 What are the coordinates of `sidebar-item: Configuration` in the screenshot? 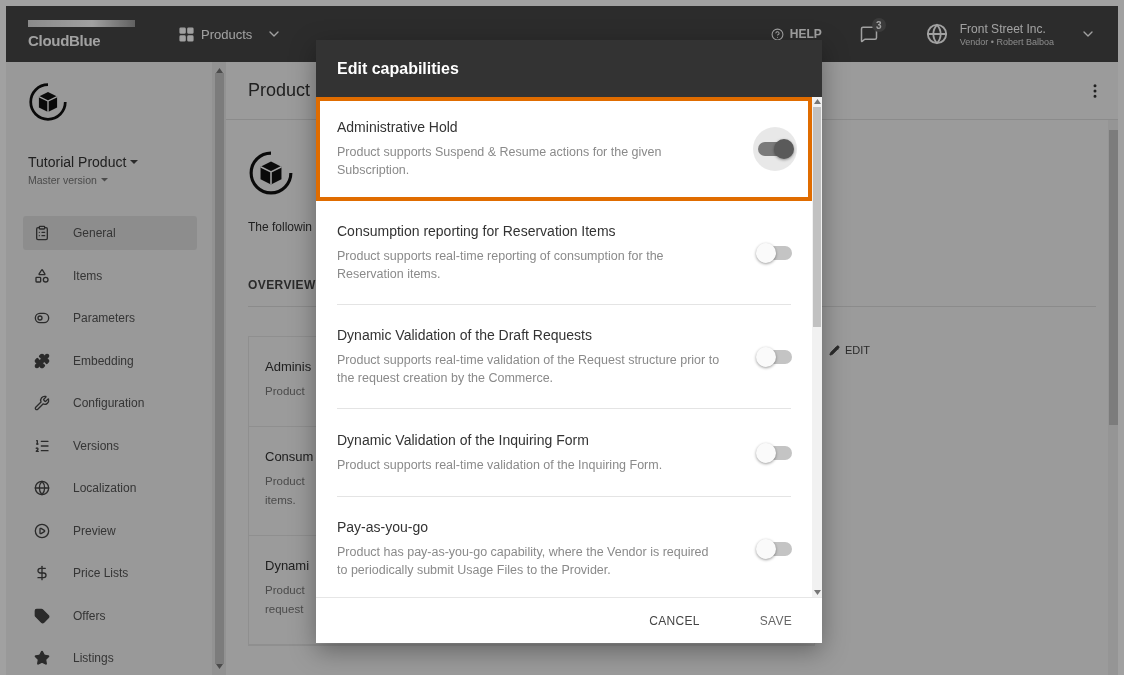 It's located at (110, 403).